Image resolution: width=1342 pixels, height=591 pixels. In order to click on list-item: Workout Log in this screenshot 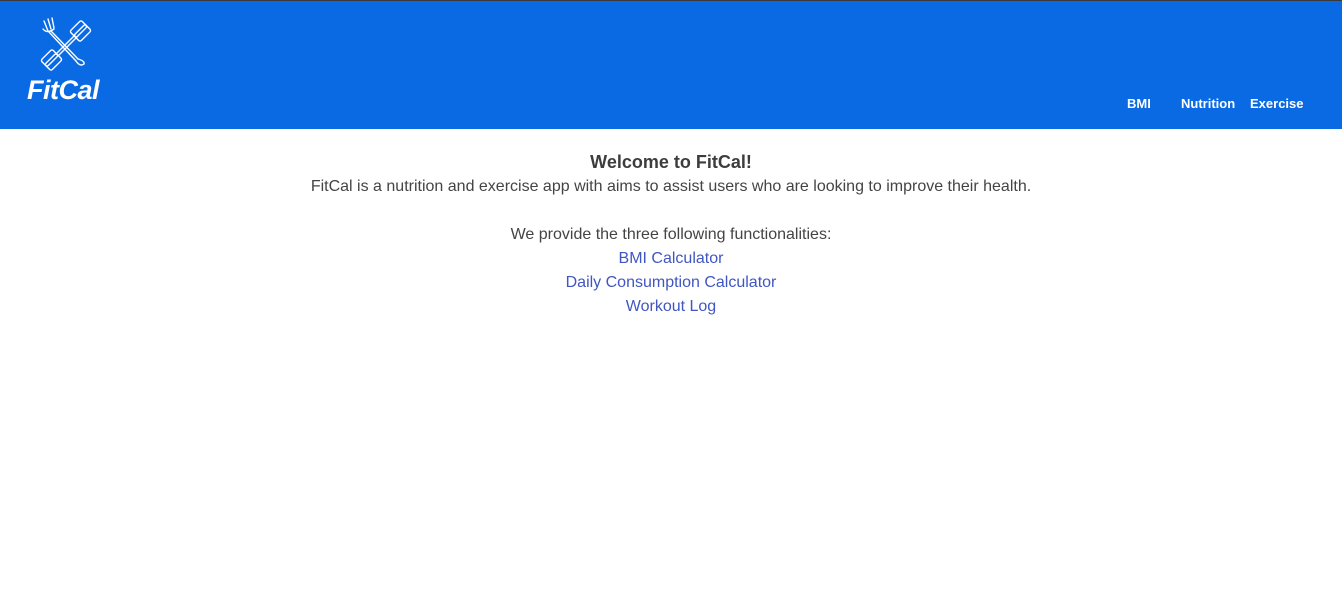, I will do `click(671, 307)`.